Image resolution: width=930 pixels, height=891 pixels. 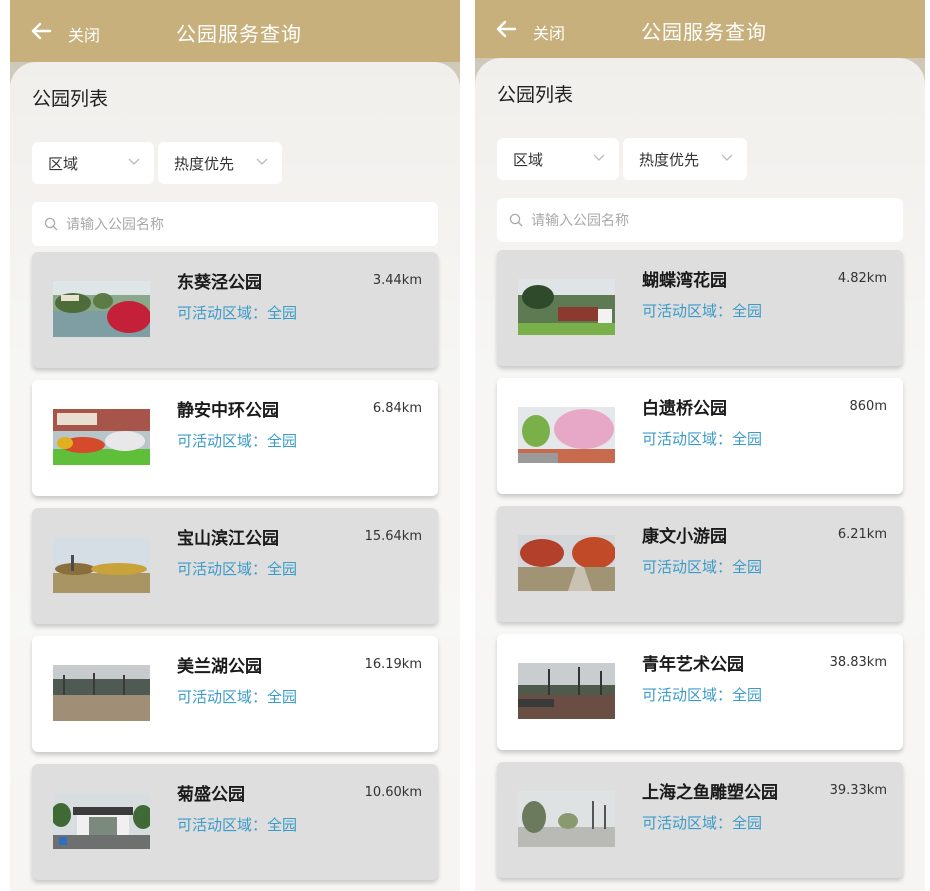 What do you see at coordinates (228, 539) in the screenshot?
I see `park-name: 宝山滨江公园` at bounding box center [228, 539].